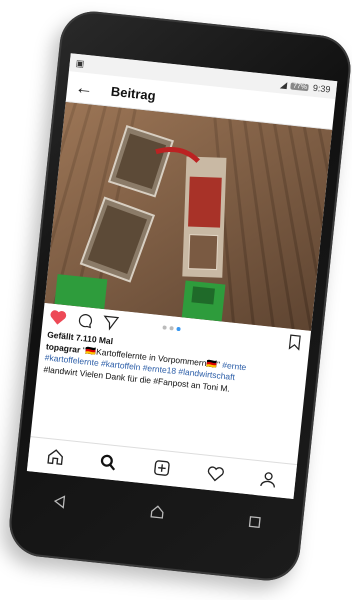  Describe the element at coordinates (178, 329) in the screenshot. I see `carousel-dot-active` at that location.